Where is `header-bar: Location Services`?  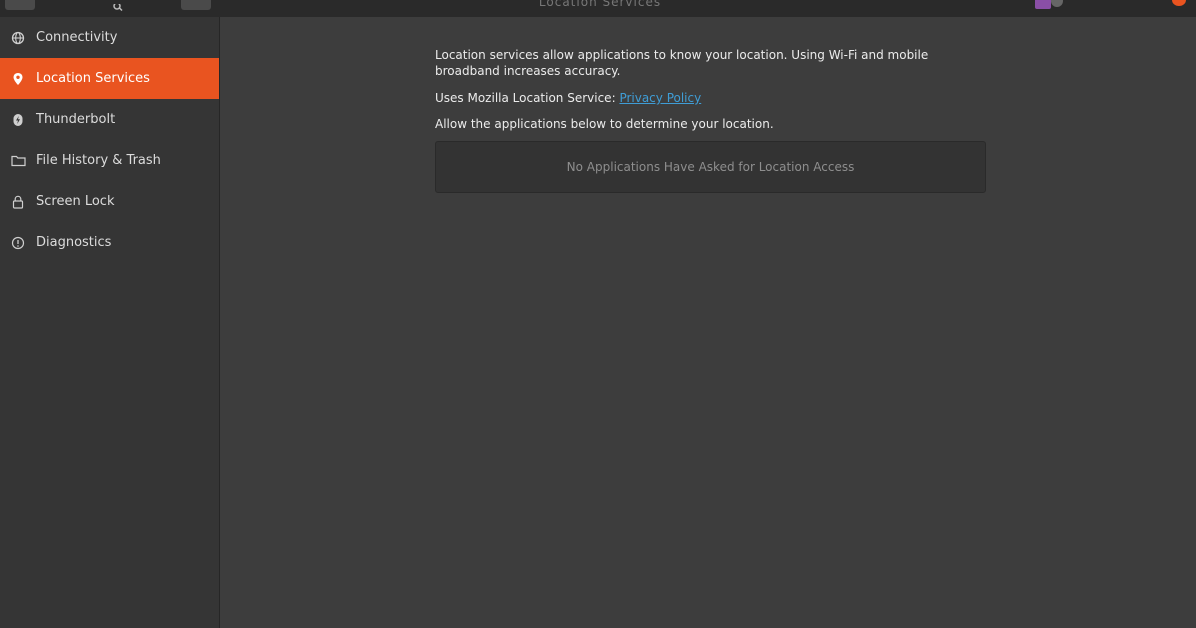 header-bar: Location Services is located at coordinates (598, 9).